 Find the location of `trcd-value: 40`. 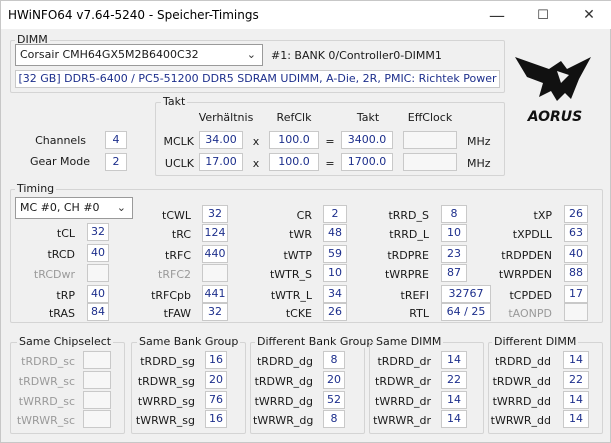

trcd-value: 40 is located at coordinates (98, 253).